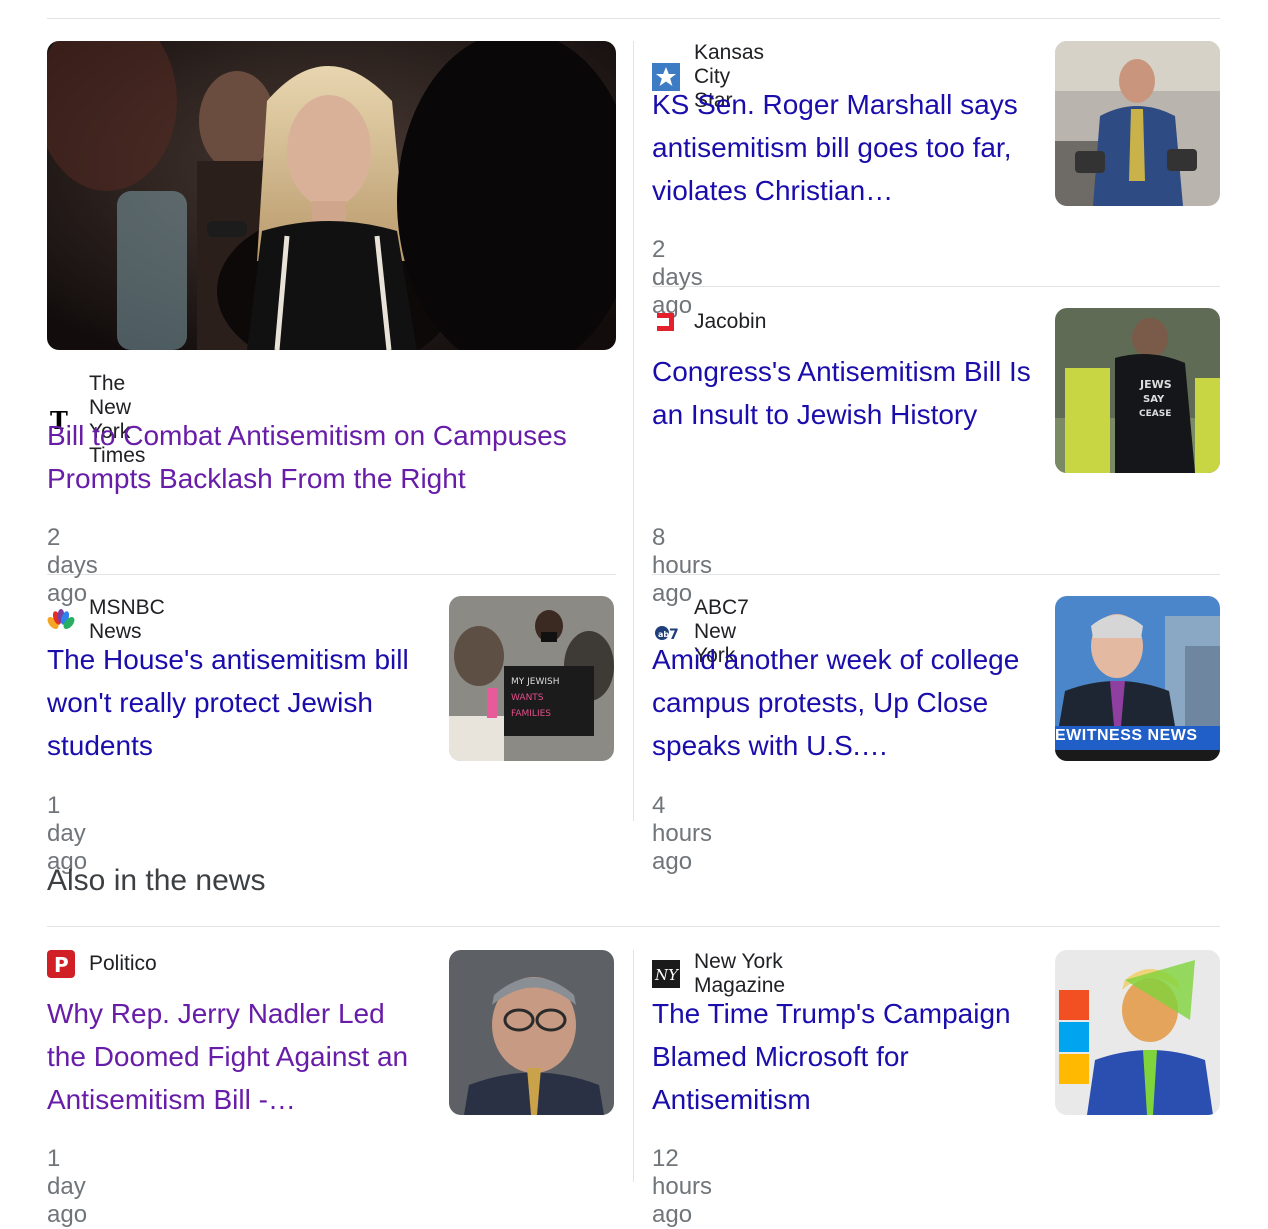 The image size is (1268, 1229). I want to click on svg-text: SAY, so click(1154, 399).